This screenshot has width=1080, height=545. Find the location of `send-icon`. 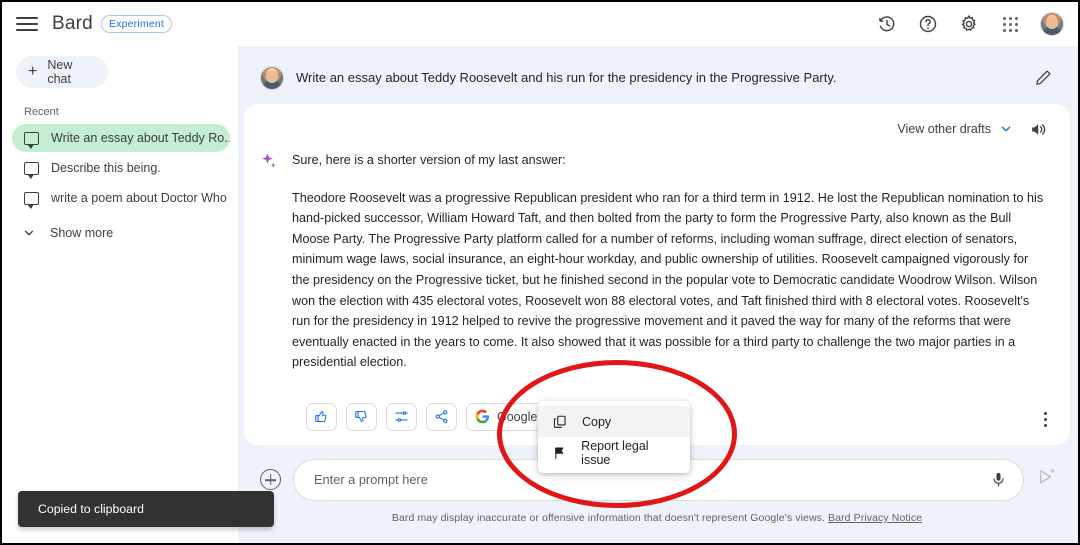

send-icon is located at coordinates (1046, 479).